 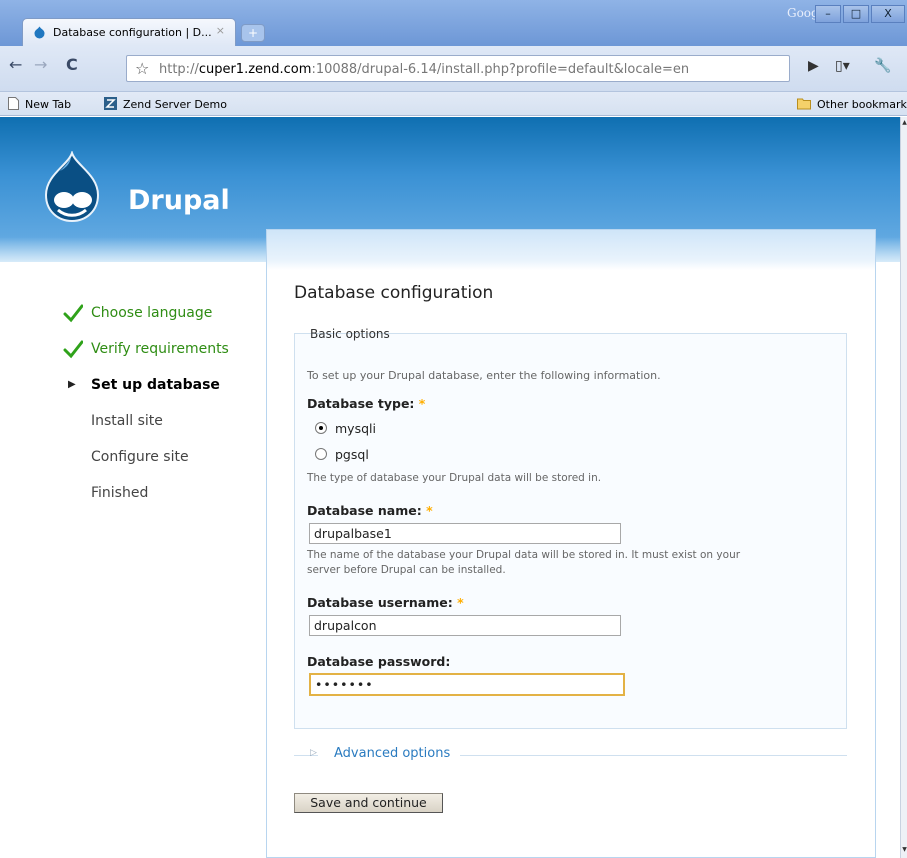 I want to click on db-name-input: drupalbase1, so click(x=465, y=533).